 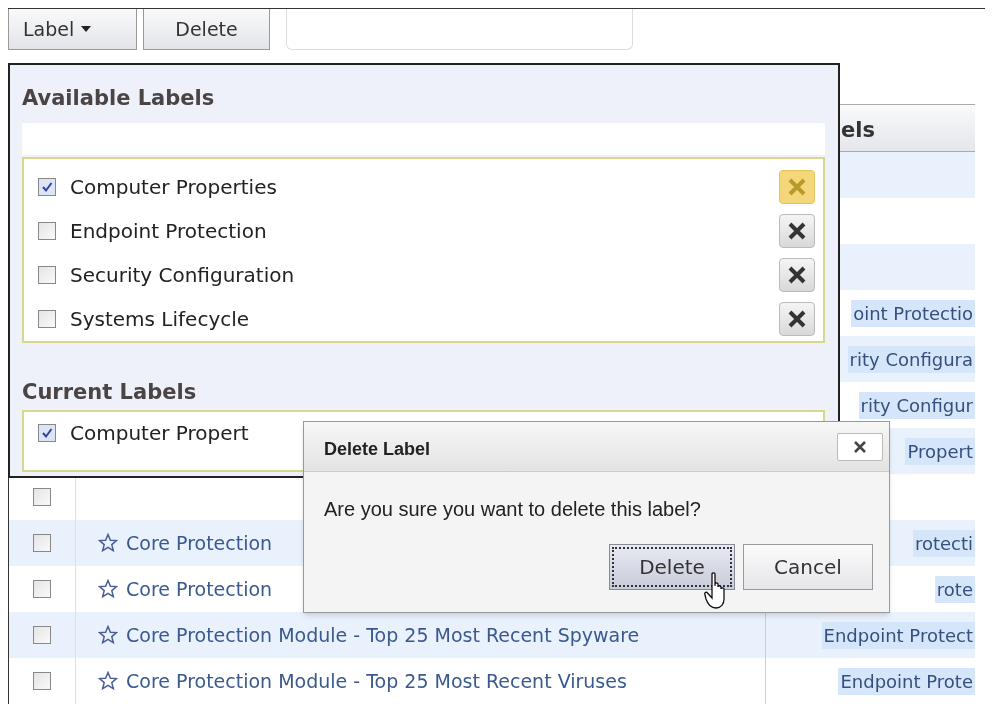 I want to click on label-name: Computer Properties, so click(x=174, y=187).